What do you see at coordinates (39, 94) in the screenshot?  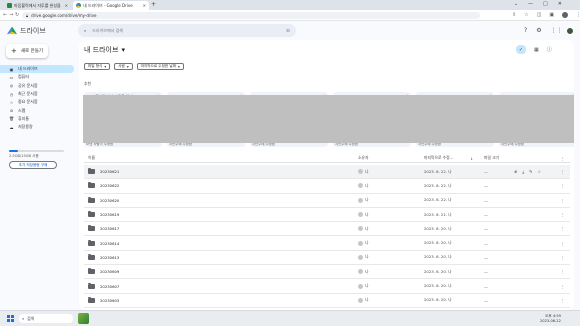 I see `sidebar-item-3: ◷ 최근 문서함` at bounding box center [39, 94].